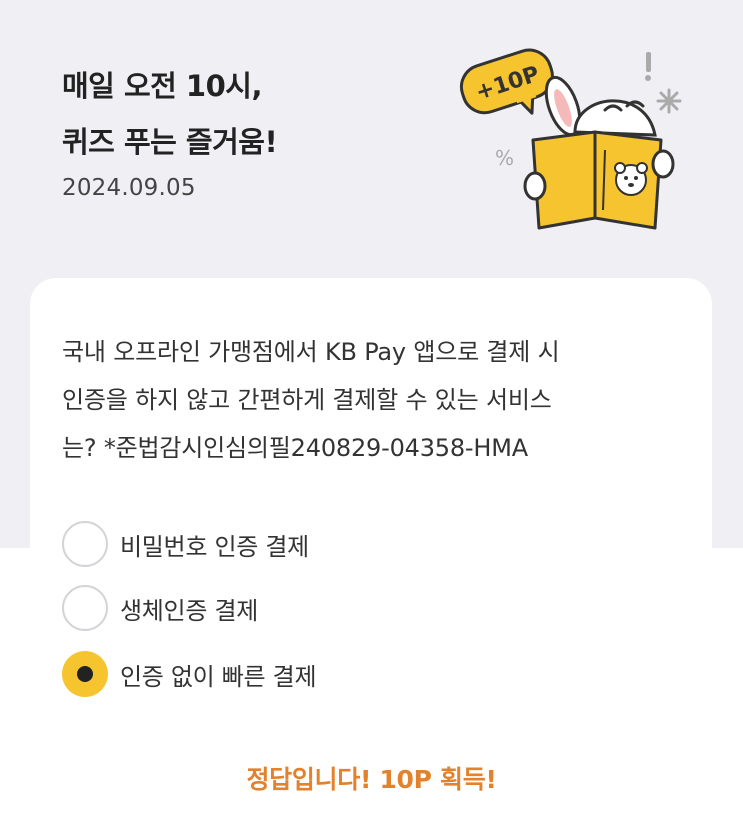 This screenshot has height=829, width=743. What do you see at coordinates (162, 86) in the screenshot?
I see `title-line-1: 매일 오전 10시,` at bounding box center [162, 86].